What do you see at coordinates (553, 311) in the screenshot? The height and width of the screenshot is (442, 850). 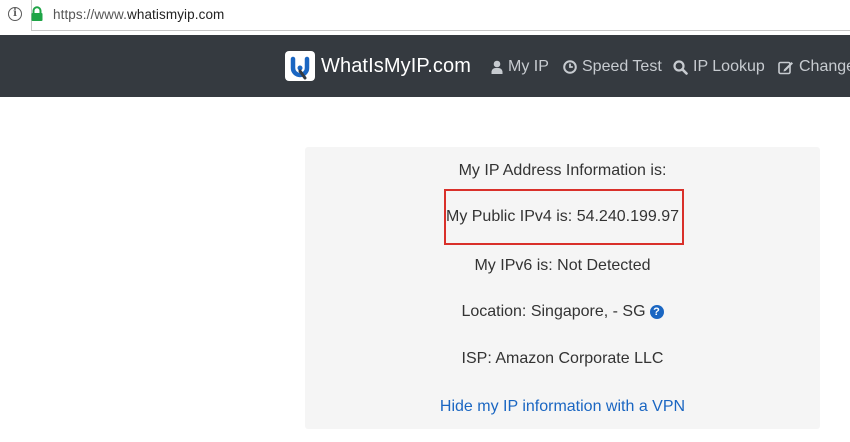 I see `location-text: Location: Singapore, - SG` at bounding box center [553, 311].